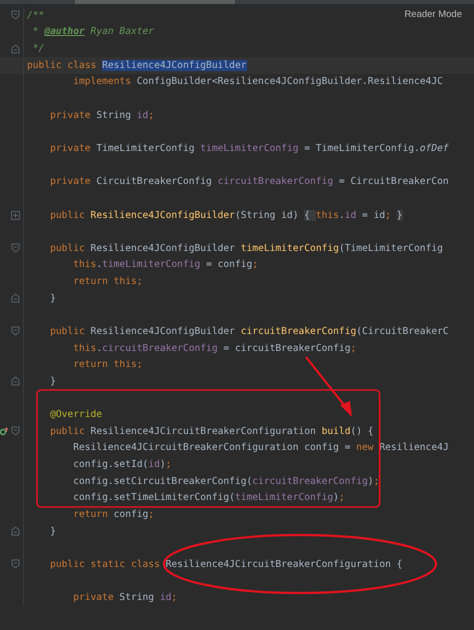 The image size is (474, 630). I want to click on code-line: * @author Ryan Baxter, so click(93, 31).